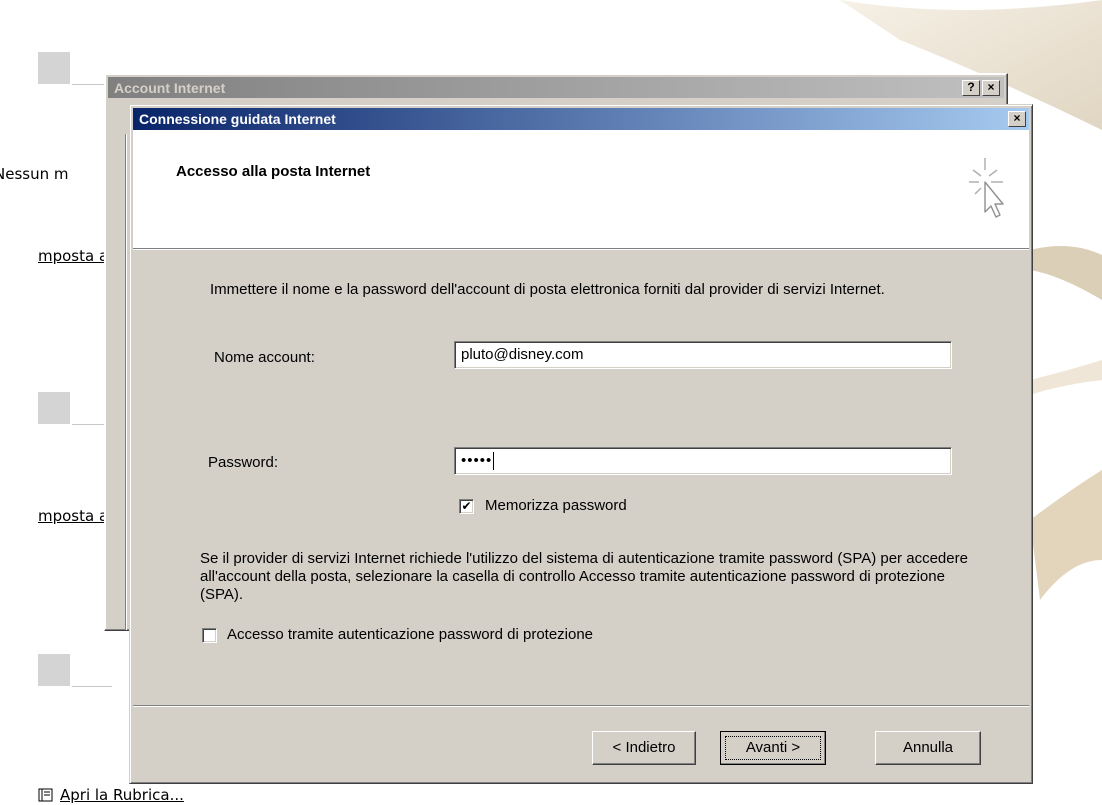 The height and width of the screenshot is (805, 1102). What do you see at coordinates (170, 88) in the screenshot?
I see `account-internet-title: Account Internet` at bounding box center [170, 88].